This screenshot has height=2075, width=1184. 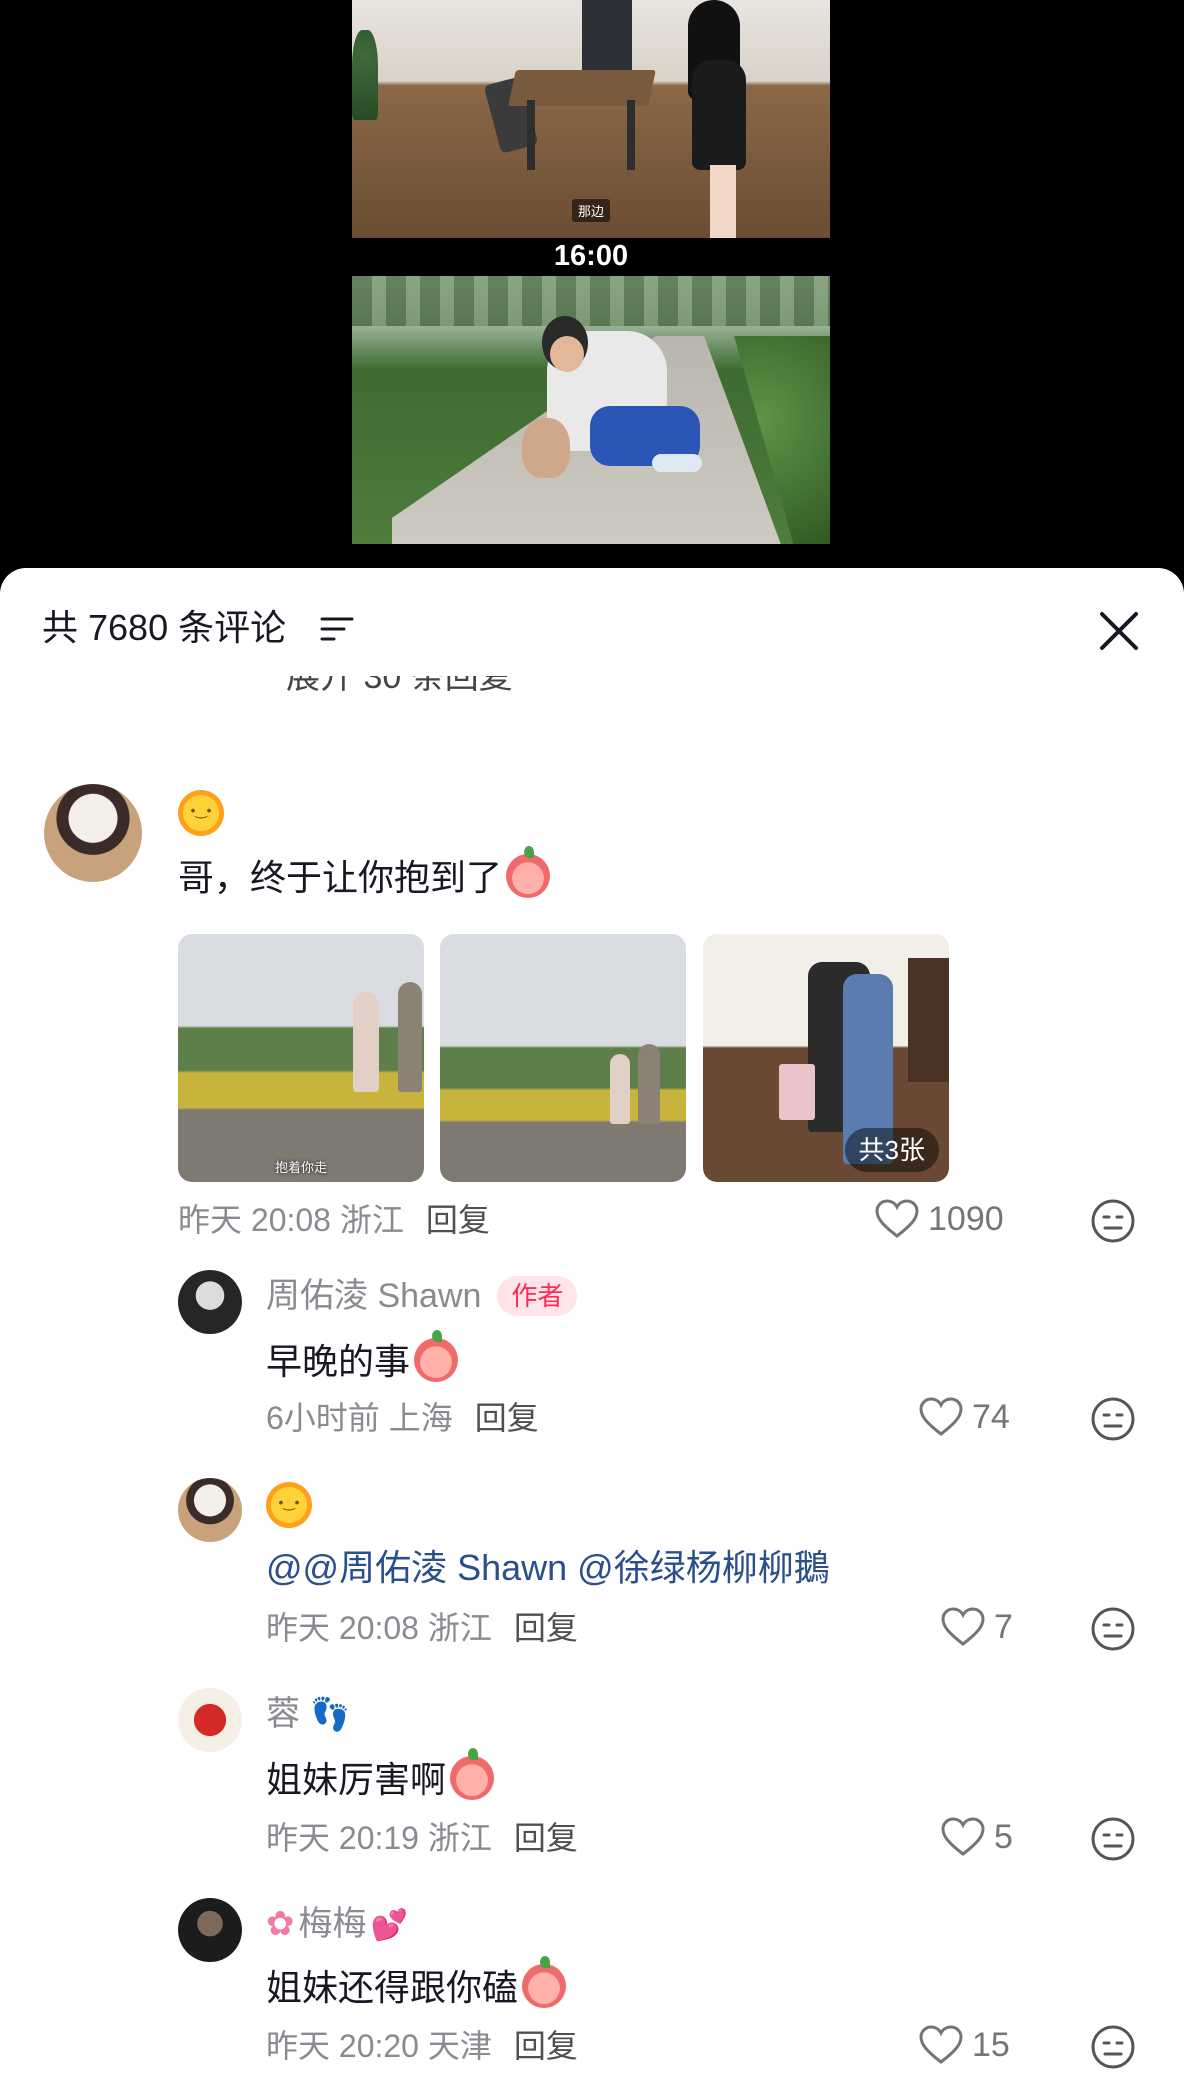 I want to click on comment-meta: 昨天 20:08 浙江 回复, so click(x=334, y=1220).